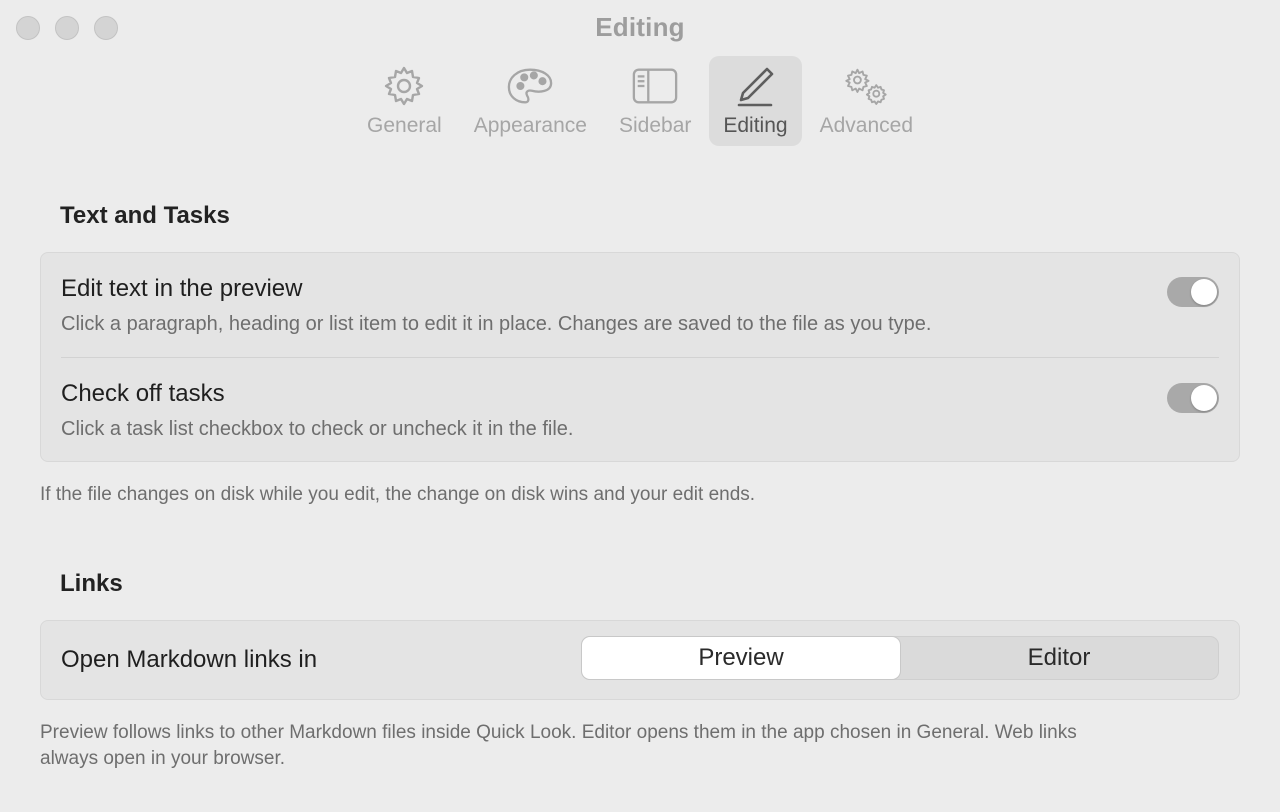 This screenshot has height=812, width=1280. I want to click on segment-preview: Preview, so click(741, 658).